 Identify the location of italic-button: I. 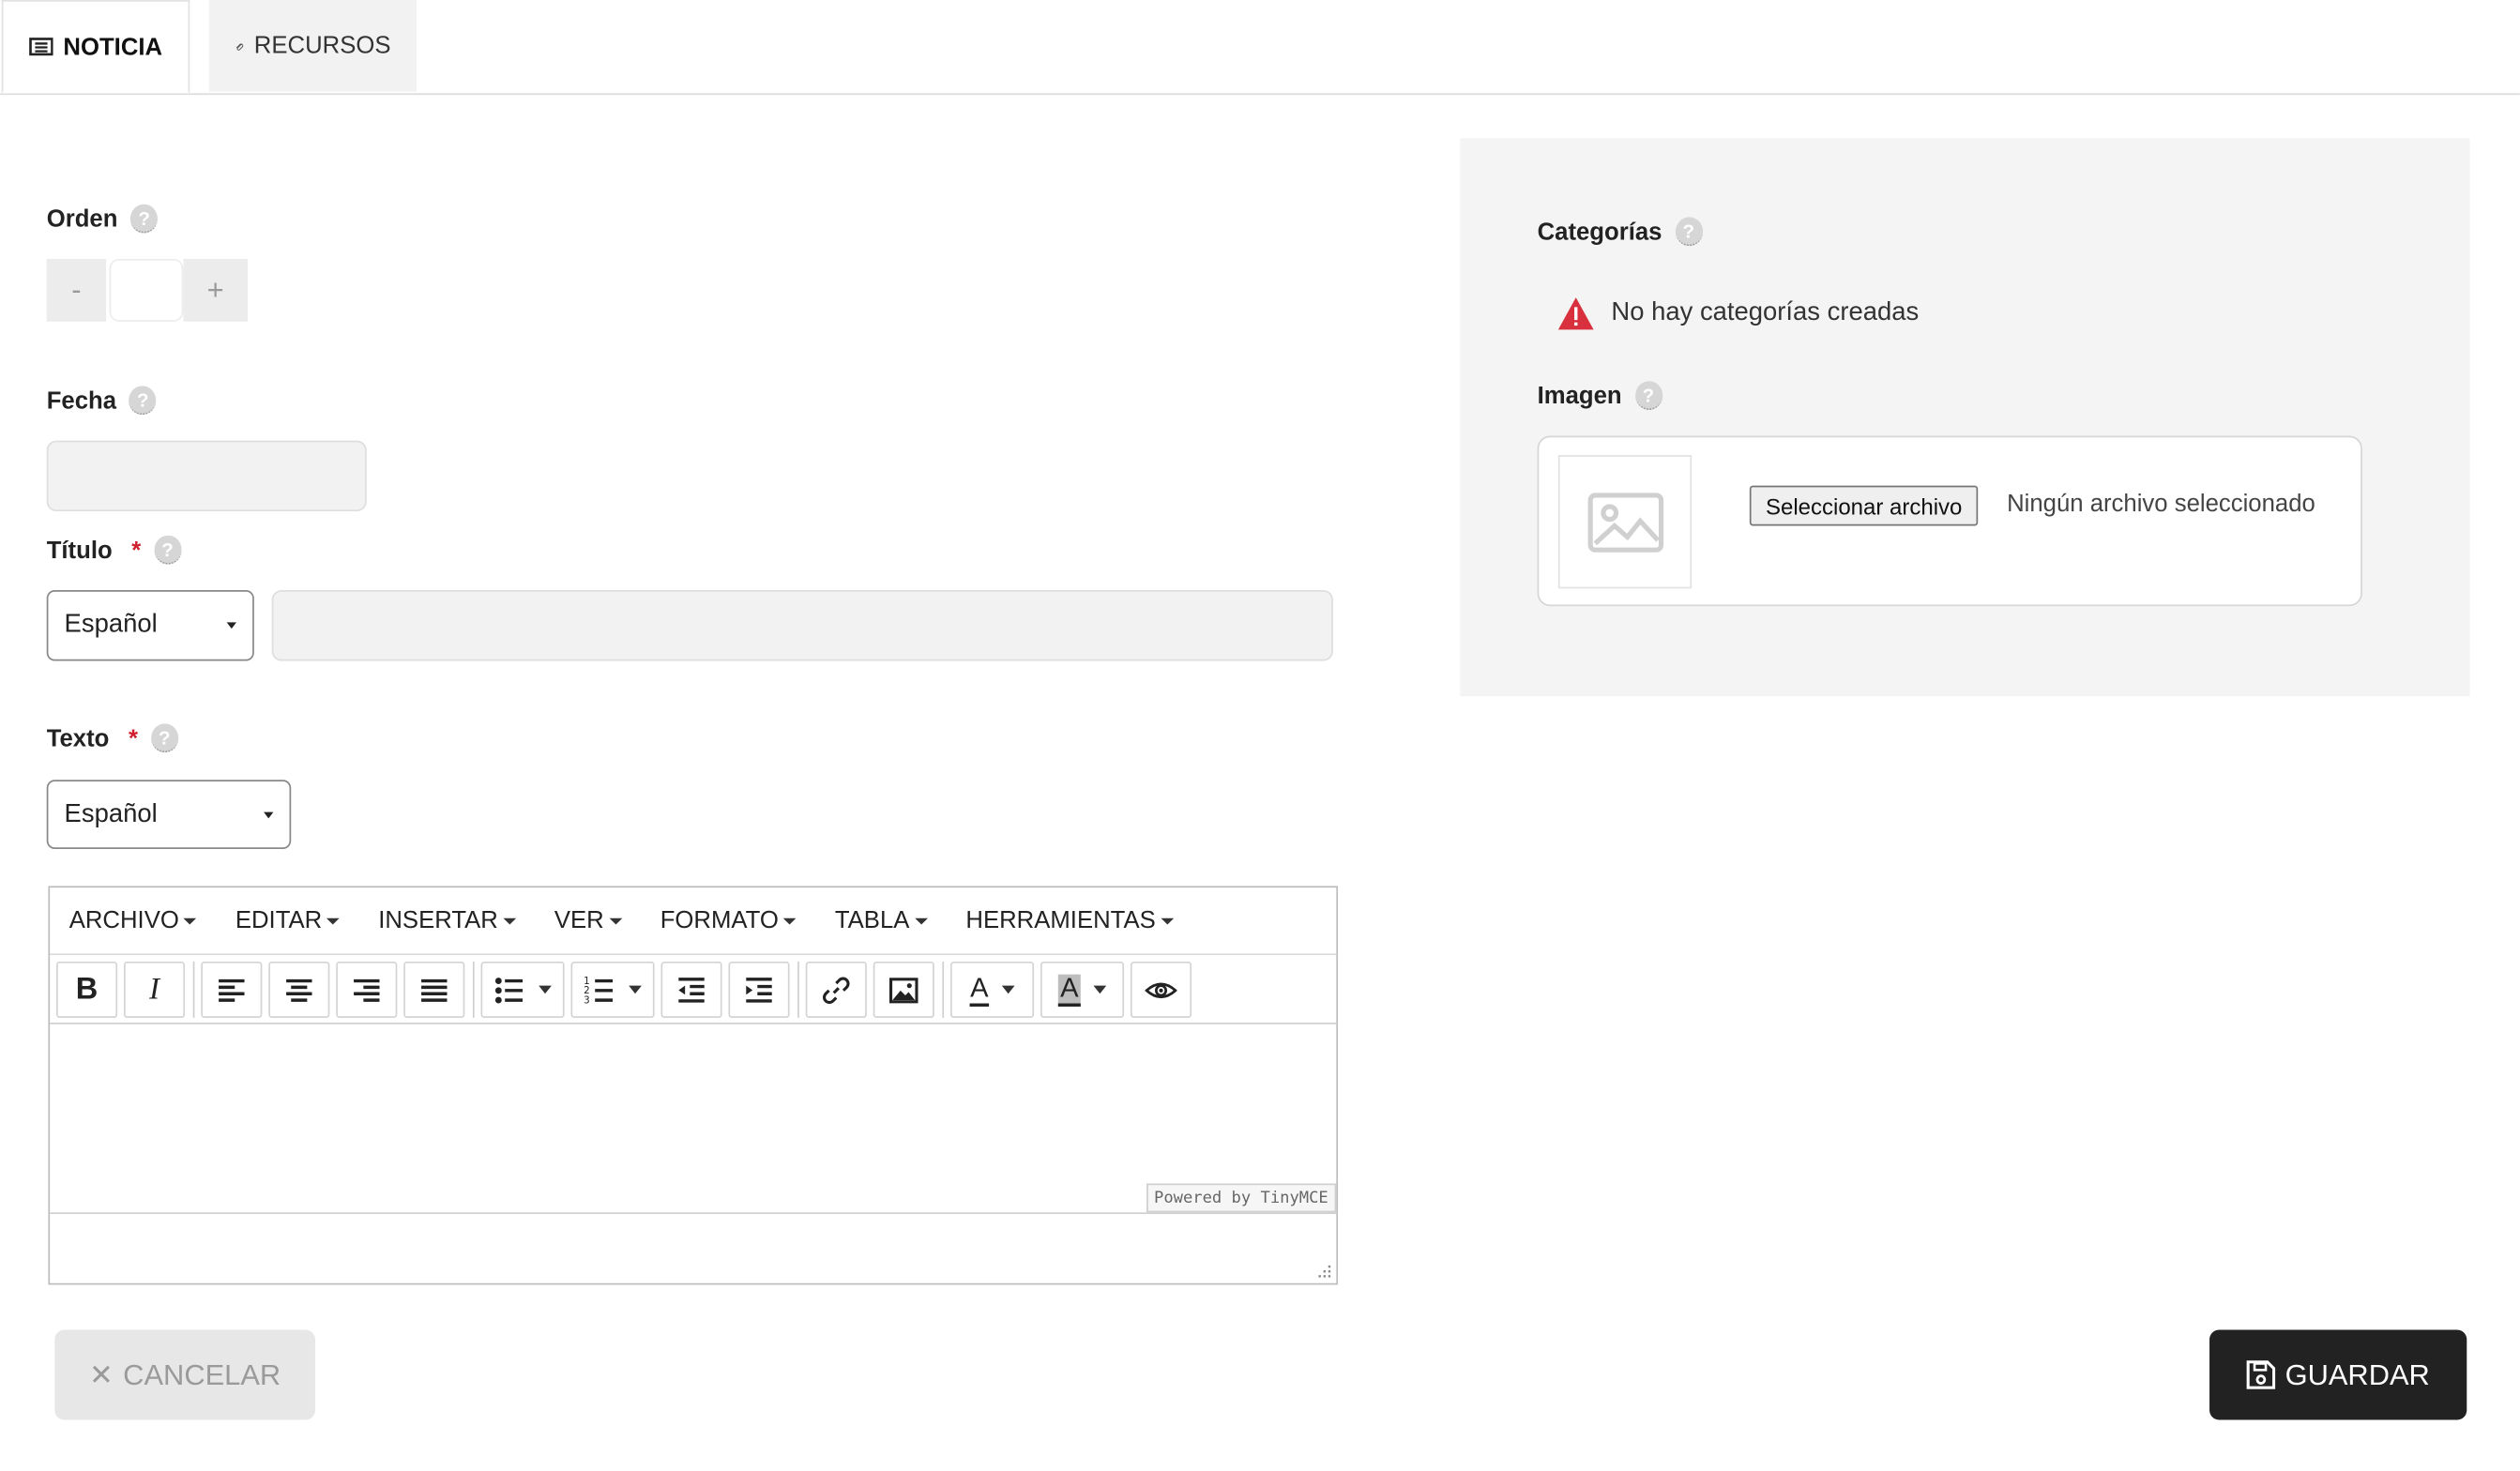
(154, 989).